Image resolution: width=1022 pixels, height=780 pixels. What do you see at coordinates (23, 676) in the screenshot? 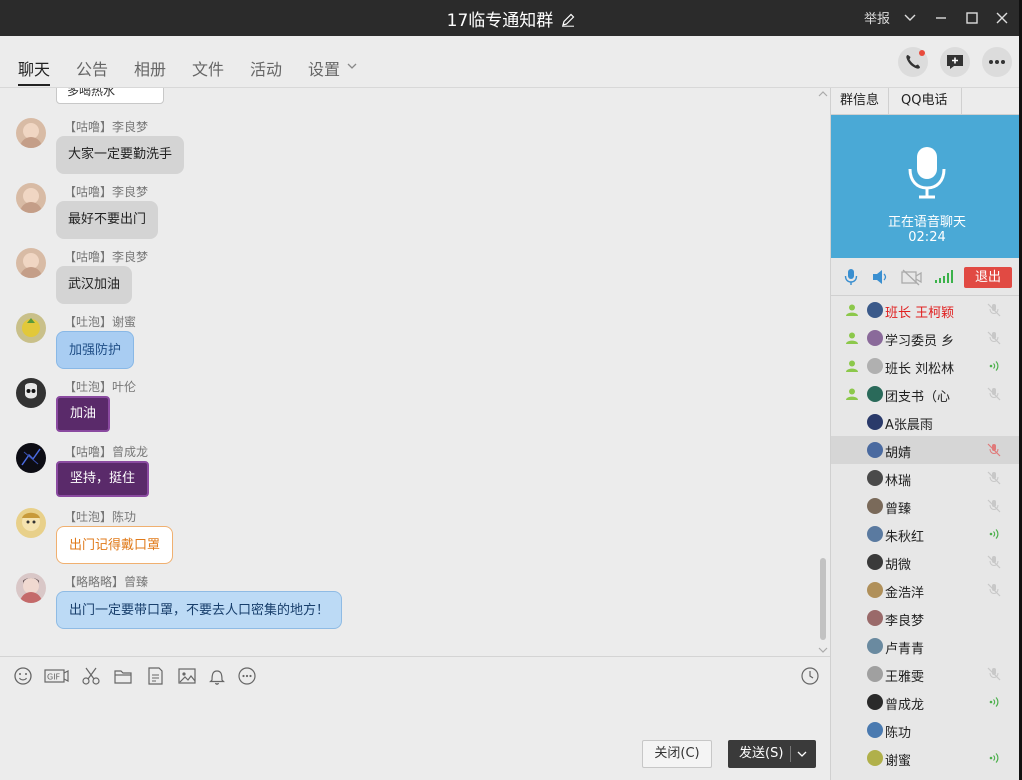
I see `emoji-icon` at bounding box center [23, 676].